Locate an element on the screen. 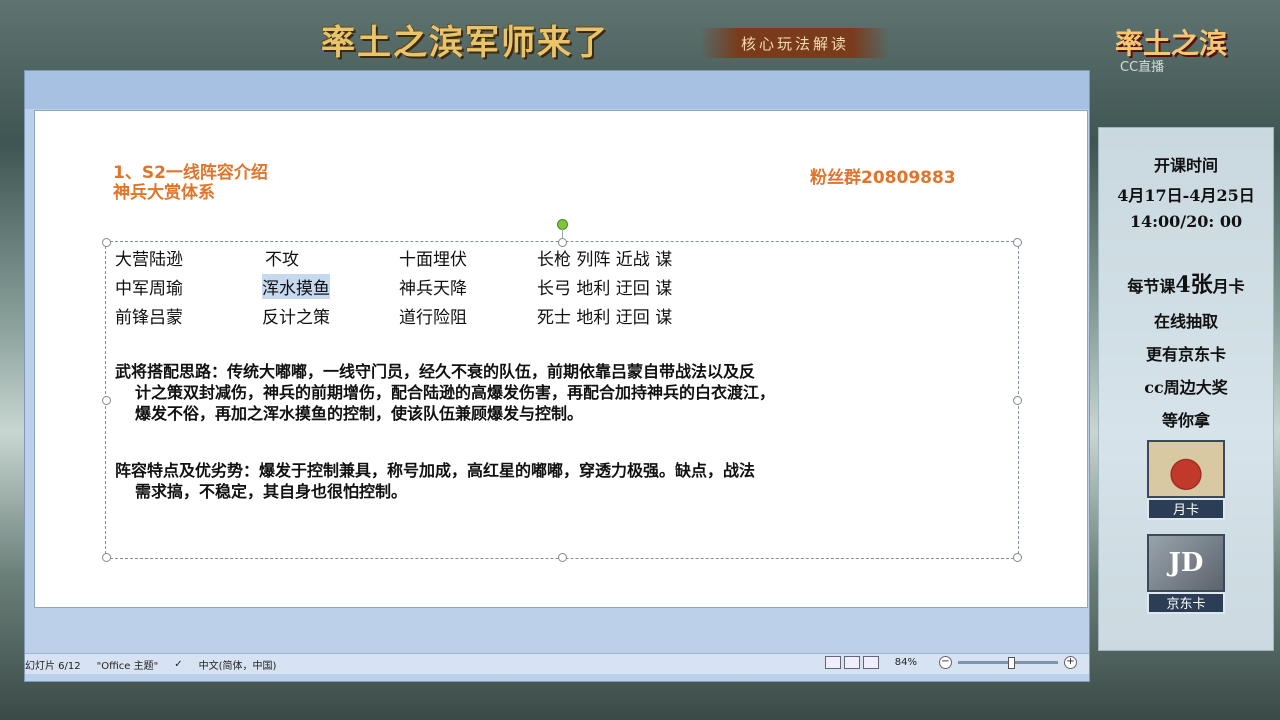 Image resolution: width=1280 pixels, height=720 pixels. normal-view-icon is located at coordinates (832, 662).